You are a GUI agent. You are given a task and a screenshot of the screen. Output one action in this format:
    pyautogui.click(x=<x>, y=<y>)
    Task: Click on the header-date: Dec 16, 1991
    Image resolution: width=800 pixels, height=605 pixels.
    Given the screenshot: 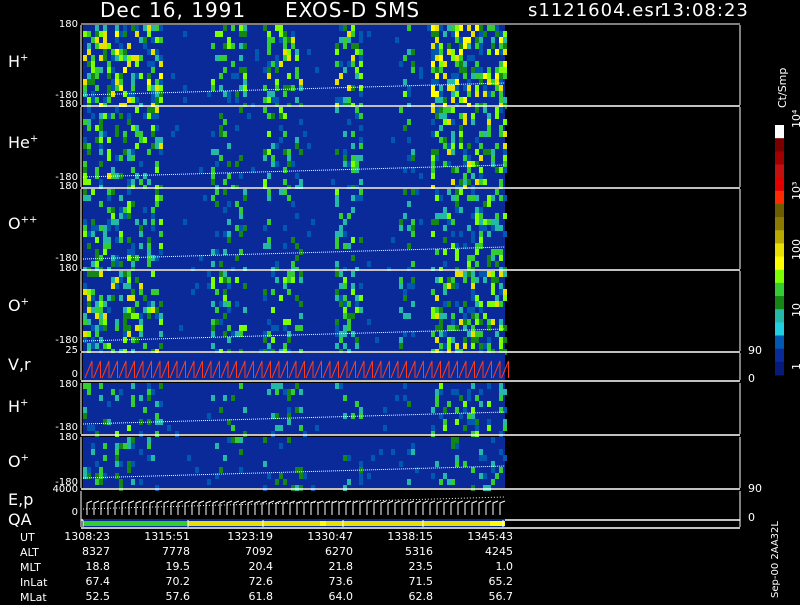 What is the action you would take?
    pyautogui.click(x=173, y=11)
    